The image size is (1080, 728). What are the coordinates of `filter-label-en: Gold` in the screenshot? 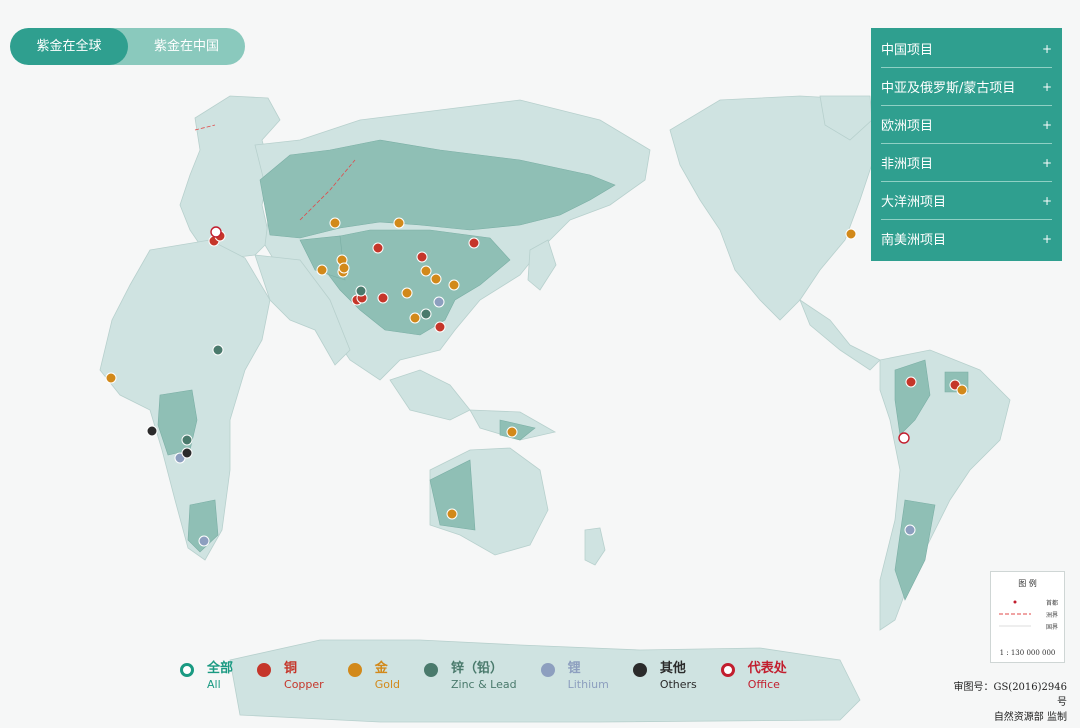 It's located at (387, 684).